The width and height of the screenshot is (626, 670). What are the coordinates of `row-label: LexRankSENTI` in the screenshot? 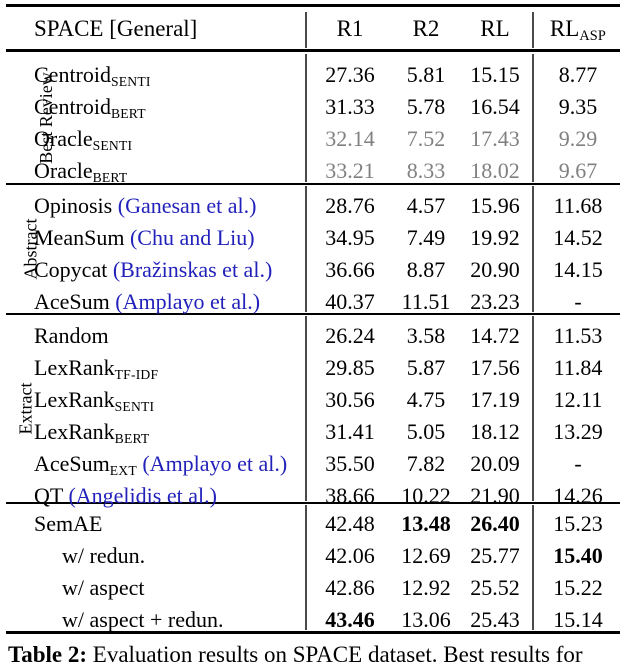 It's located at (94, 400).